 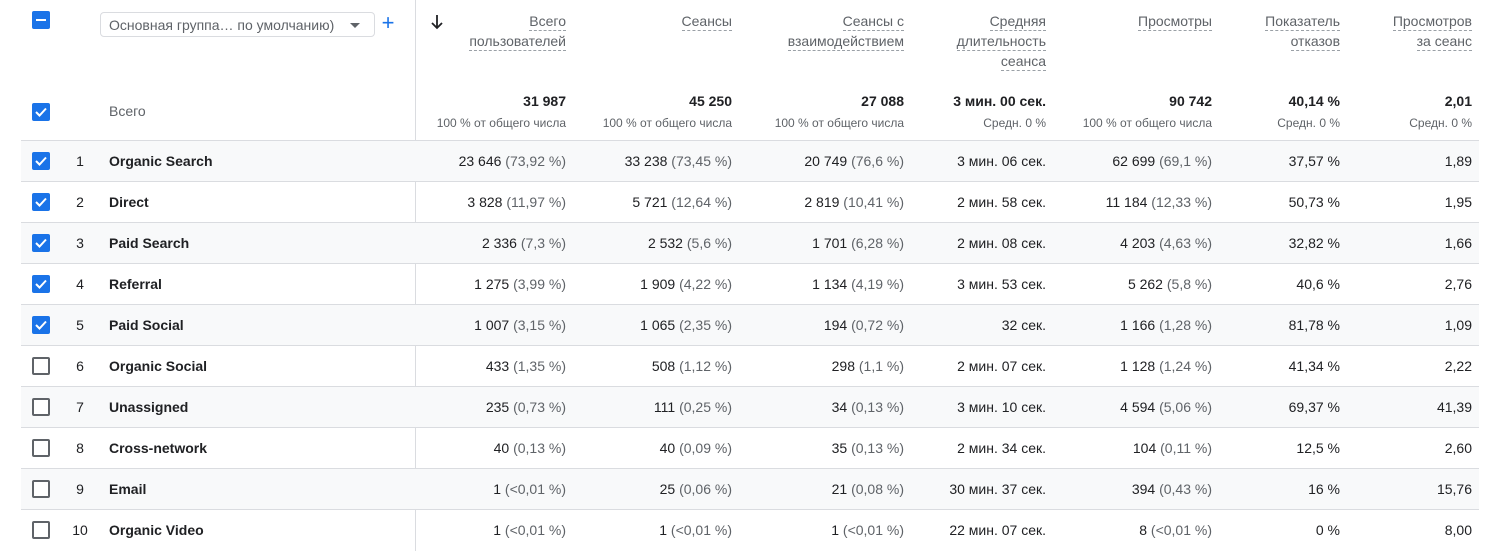 I want to click on cell-users: 1 (<0,01 %), so click(x=529, y=530).